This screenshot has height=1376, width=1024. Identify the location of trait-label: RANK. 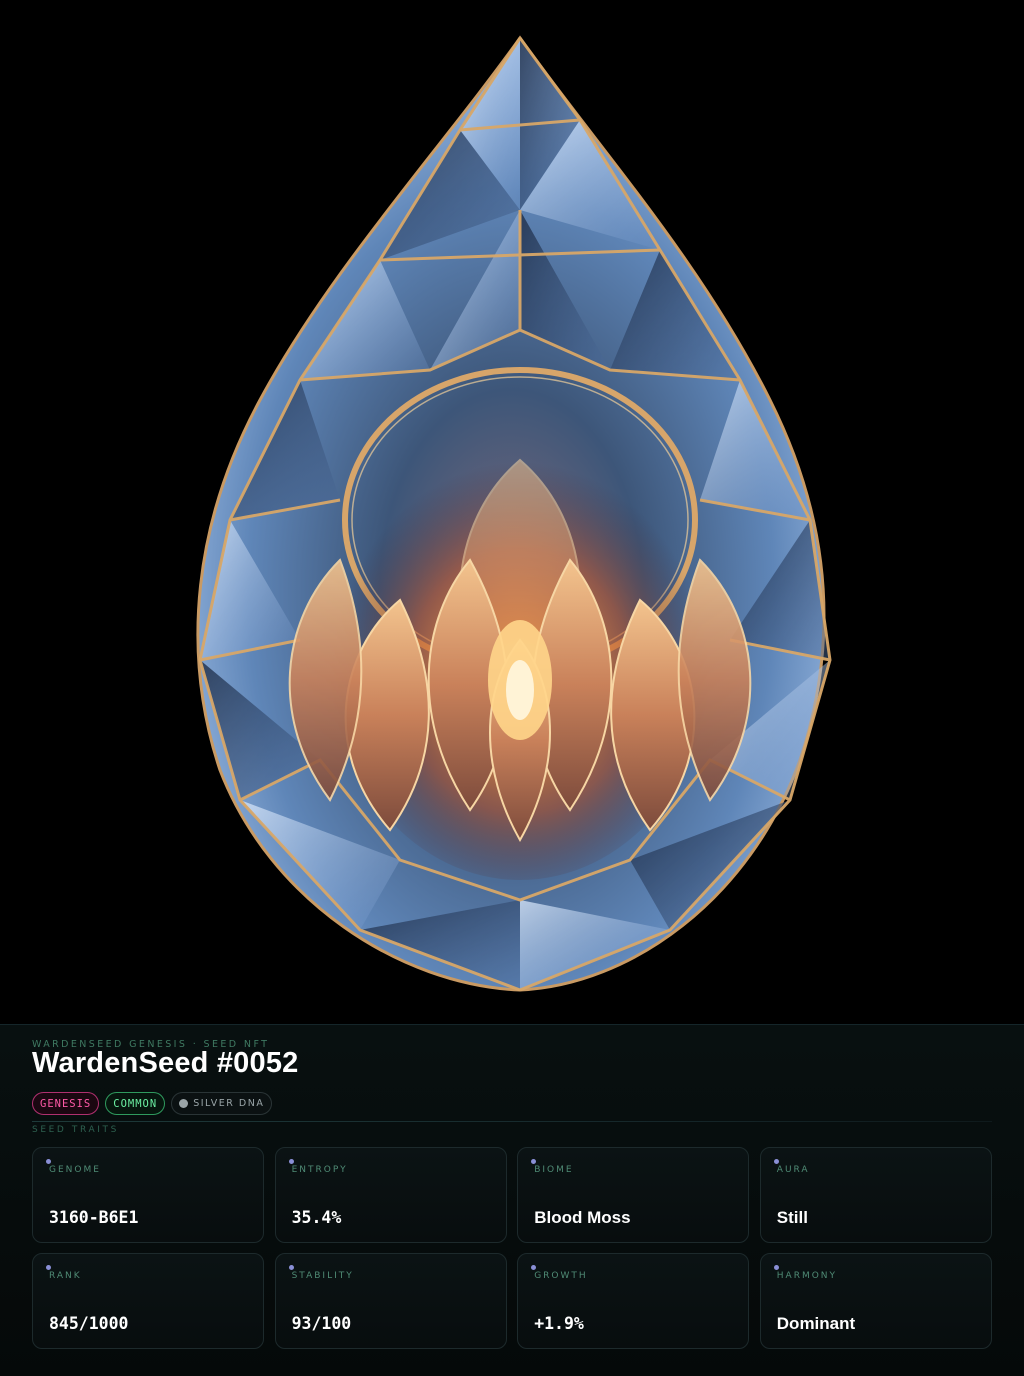
(65, 1276).